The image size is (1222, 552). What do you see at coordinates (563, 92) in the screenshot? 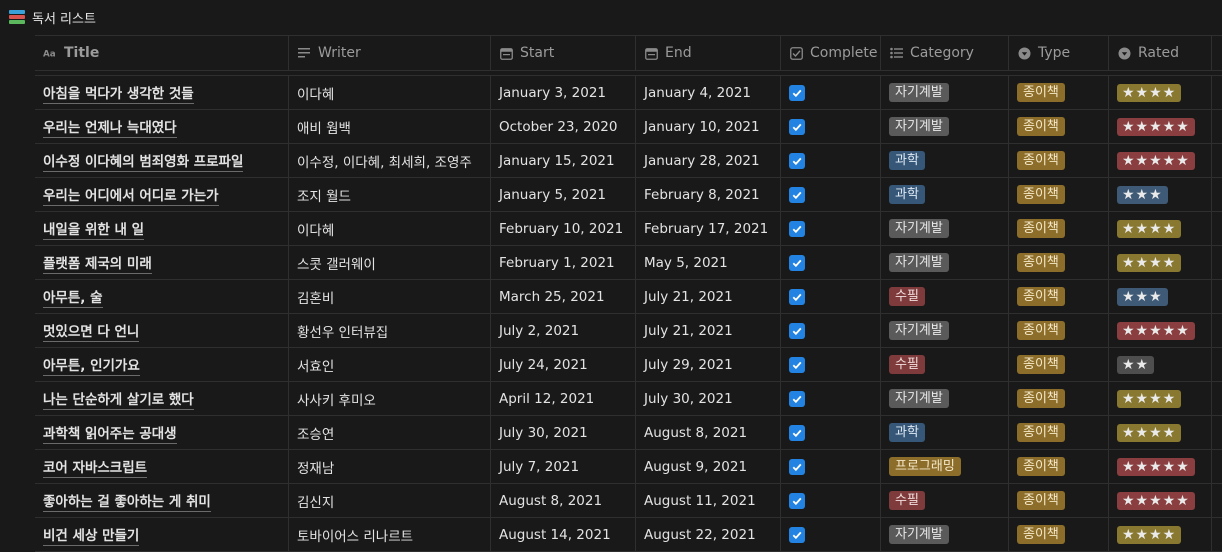
I see `start-date-cell: January 3, 2021` at bounding box center [563, 92].